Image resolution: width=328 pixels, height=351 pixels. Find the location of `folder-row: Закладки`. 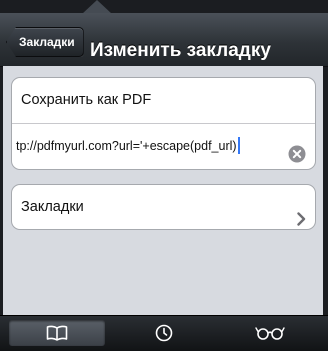

folder-row: Закладки is located at coordinates (163, 207).